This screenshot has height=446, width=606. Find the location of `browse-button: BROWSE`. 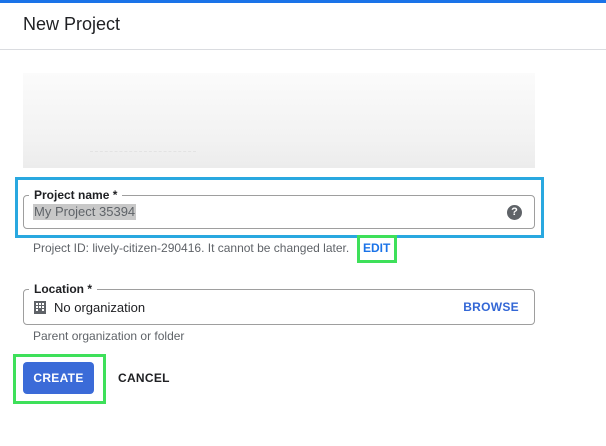

browse-button: BROWSE is located at coordinates (491, 307).